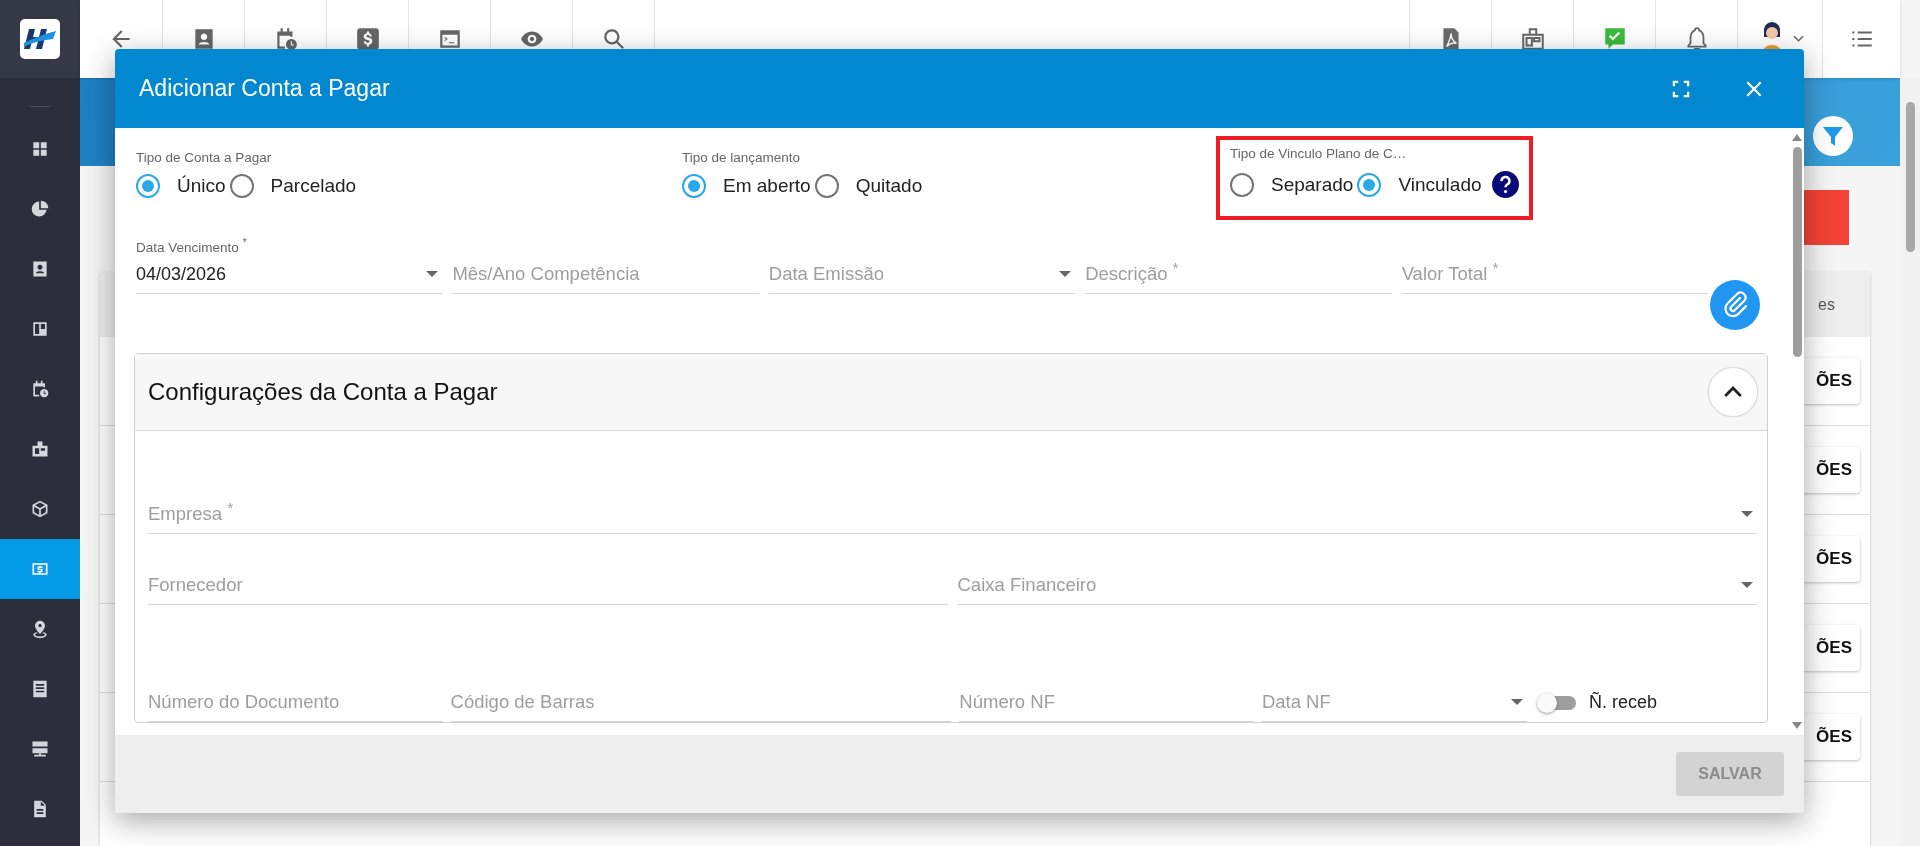 Image resolution: width=1920 pixels, height=846 pixels. Describe the element at coordinates (292, 186) in the screenshot. I see `radio-option: Parcelado` at that location.